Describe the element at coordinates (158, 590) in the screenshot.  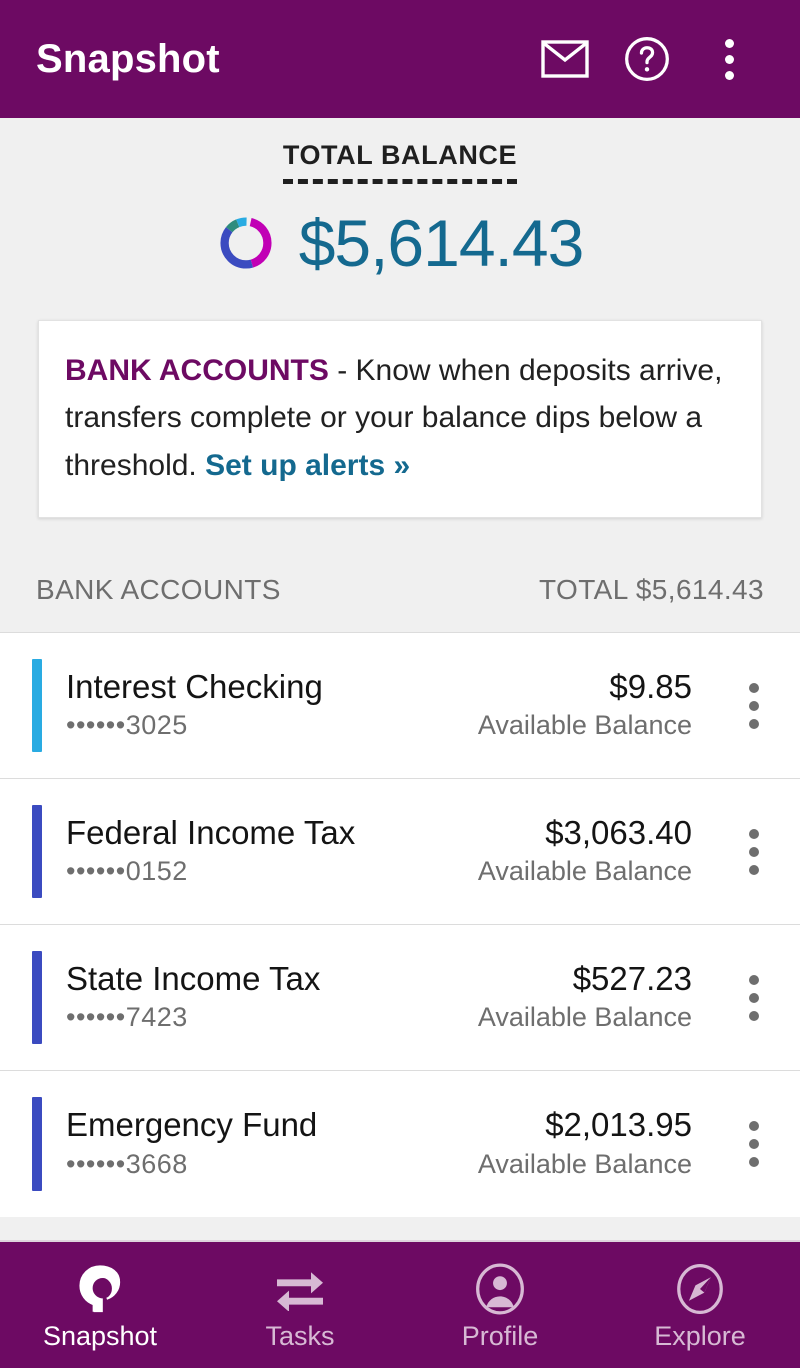
I see `section-title: BANK ACCOUNTS` at that location.